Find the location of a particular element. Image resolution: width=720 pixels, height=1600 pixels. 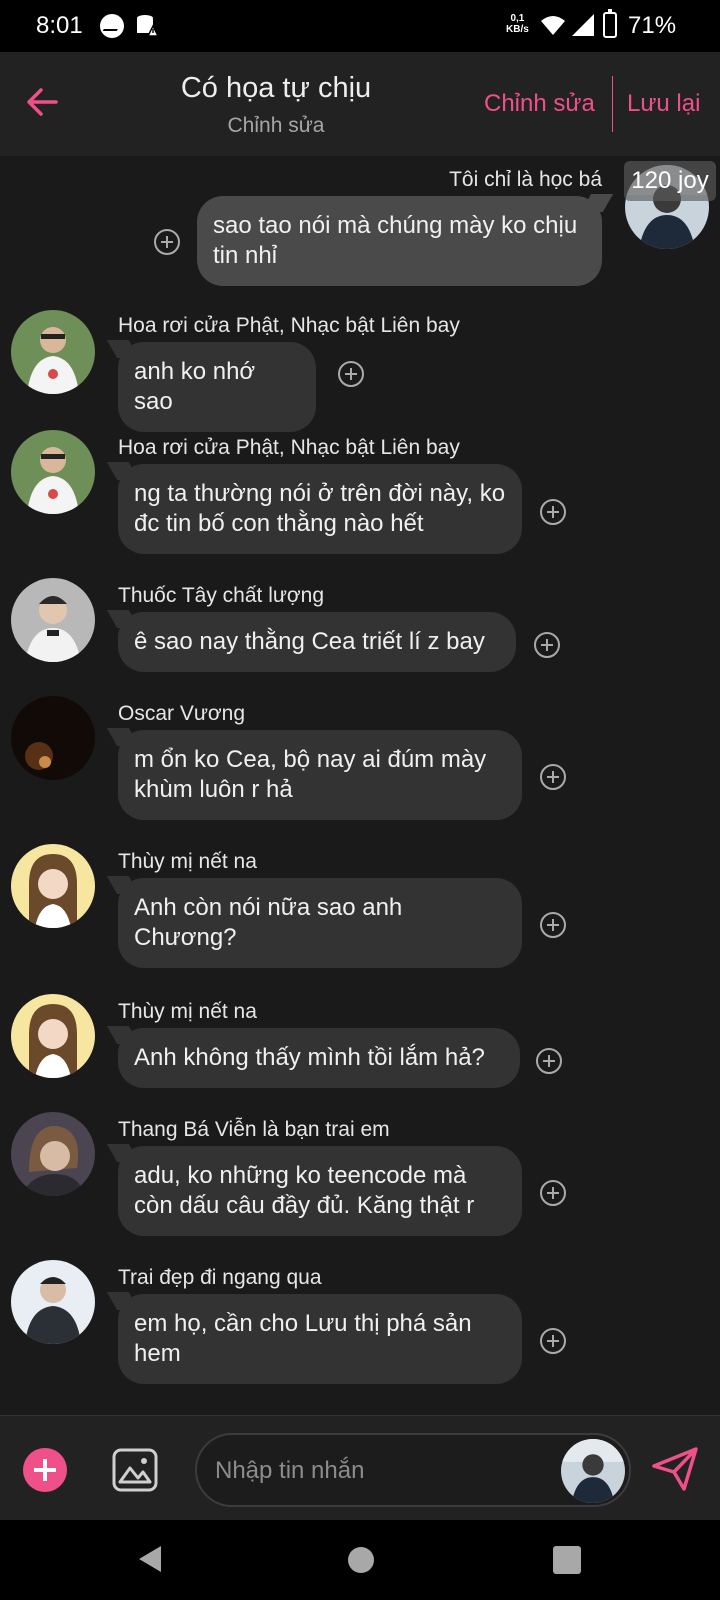

system-nav-bar is located at coordinates (360, 1560).